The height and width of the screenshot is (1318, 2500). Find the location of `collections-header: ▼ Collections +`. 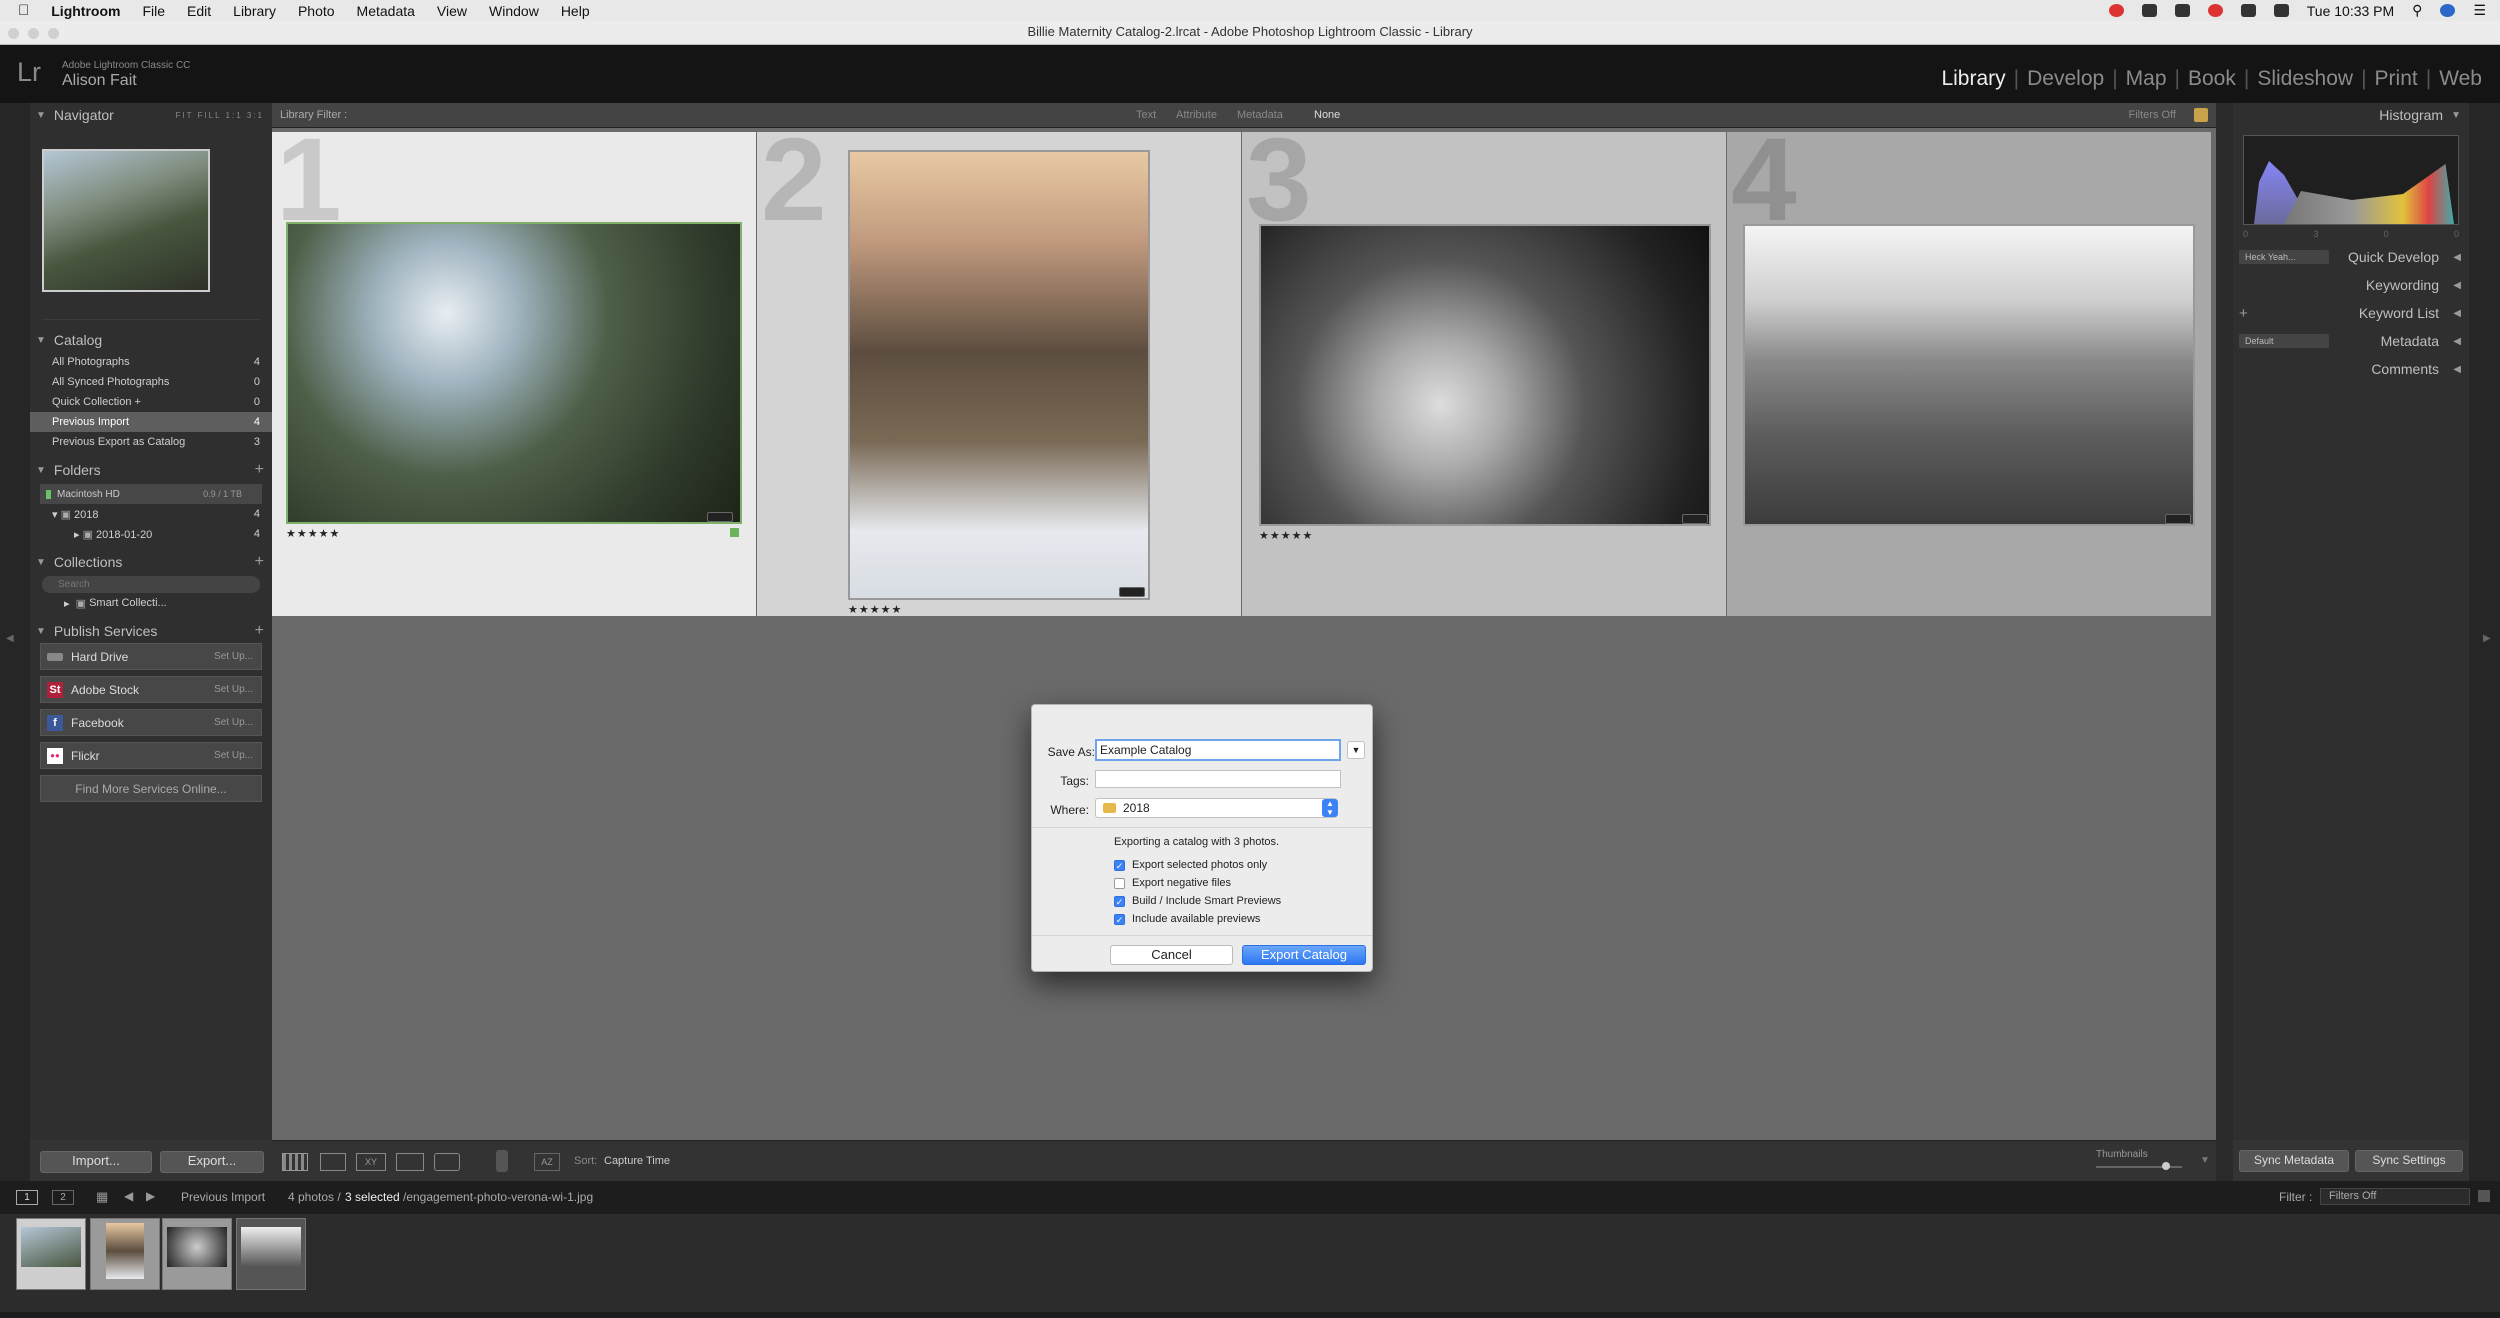

collections-header: ▼ Collections + is located at coordinates (151, 562).